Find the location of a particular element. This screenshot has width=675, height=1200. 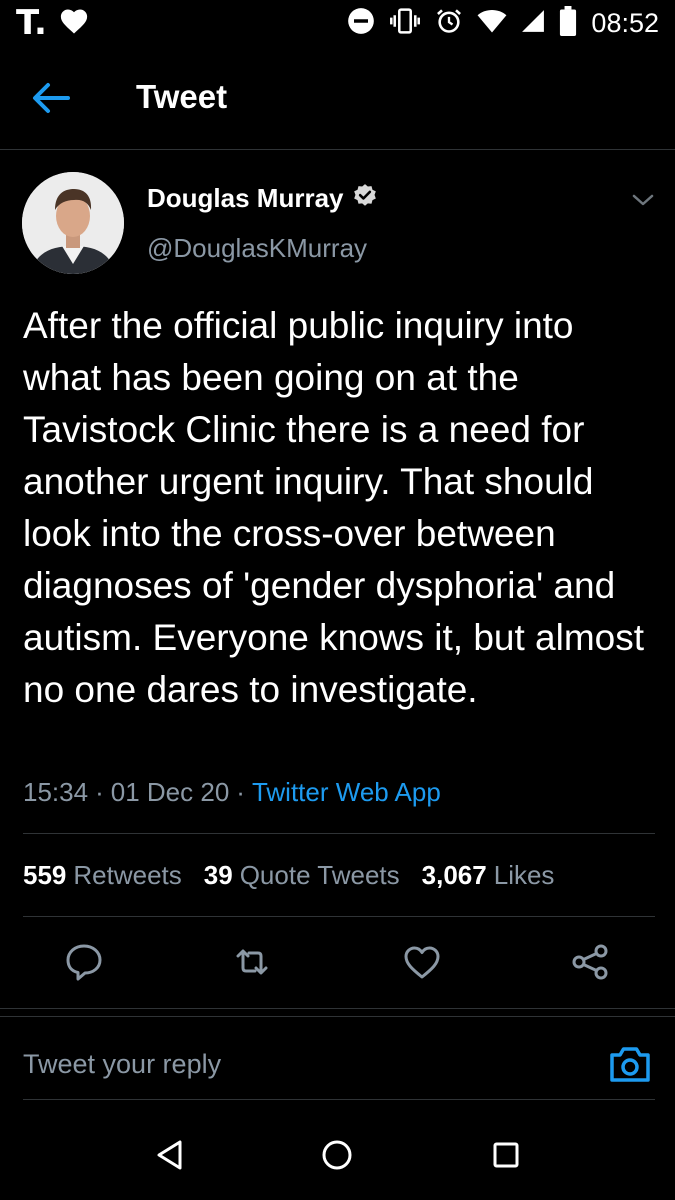

app-bar: Tweet is located at coordinates (337, 99).